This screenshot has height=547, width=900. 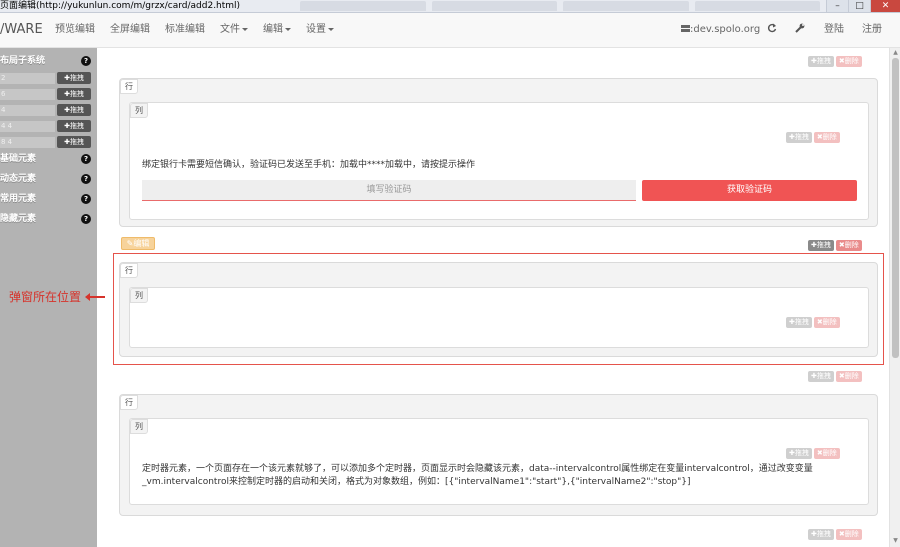 What do you see at coordinates (885, 6) in the screenshot?
I see `close-icon: ✕` at bounding box center [885, 6].